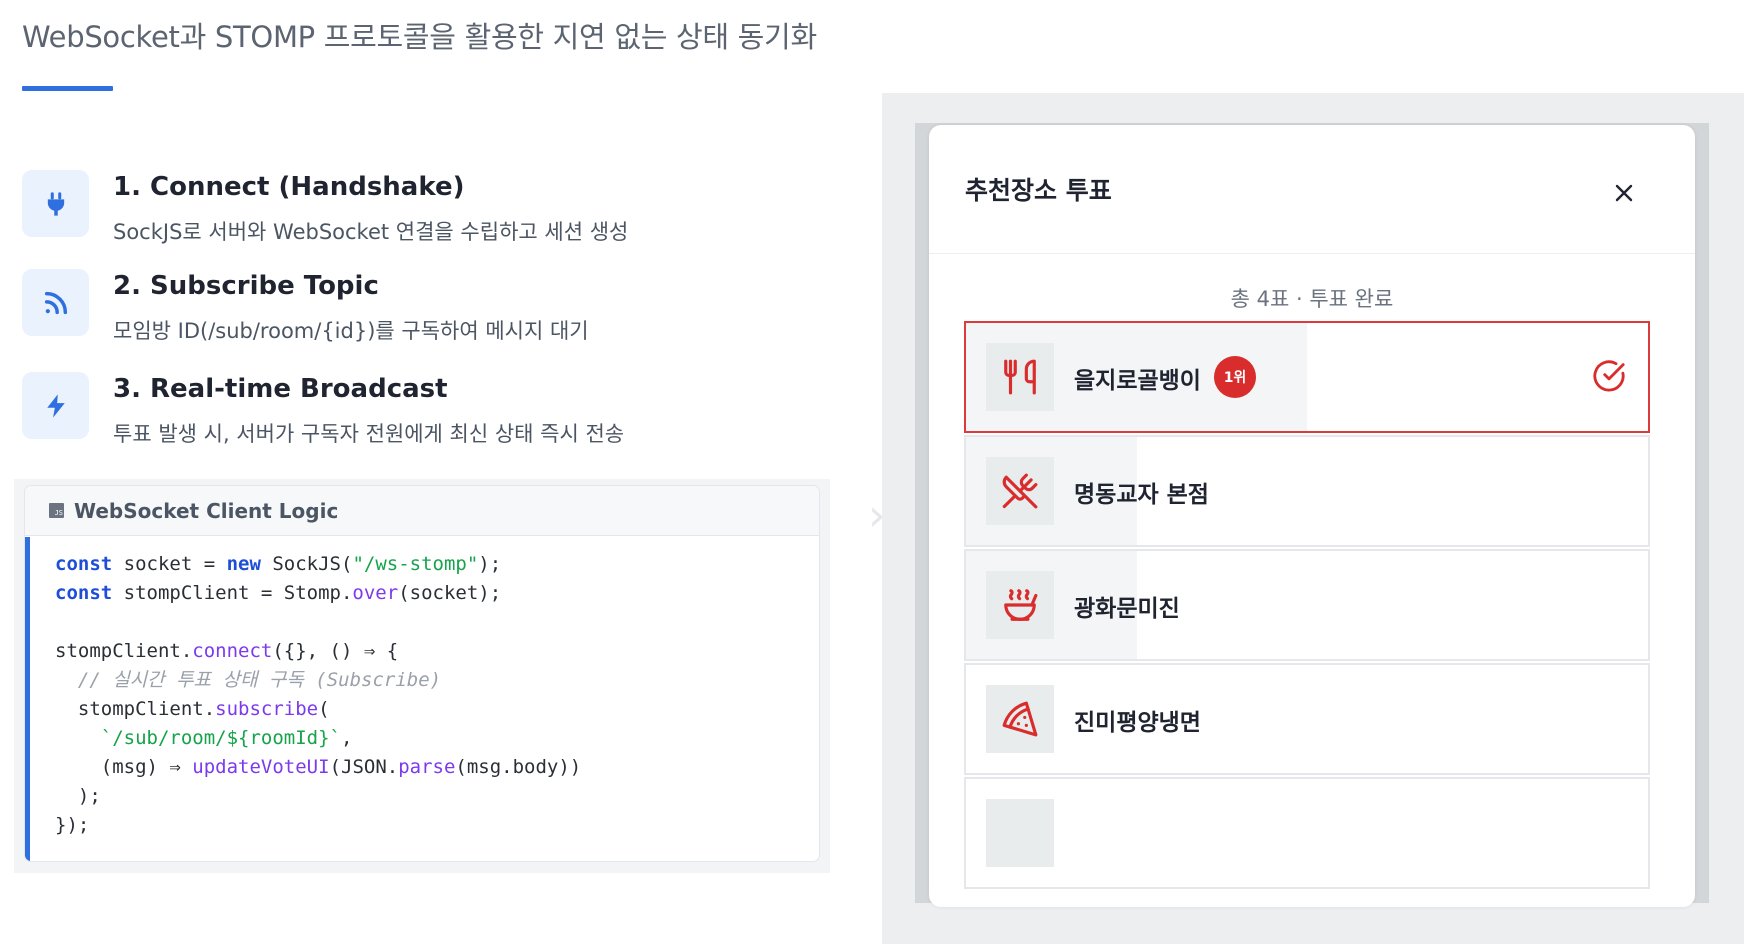 The height and width of the screenshot is (944, 1744). I want to click on modal-header: 추천장소 투표, so click(1312, 189).